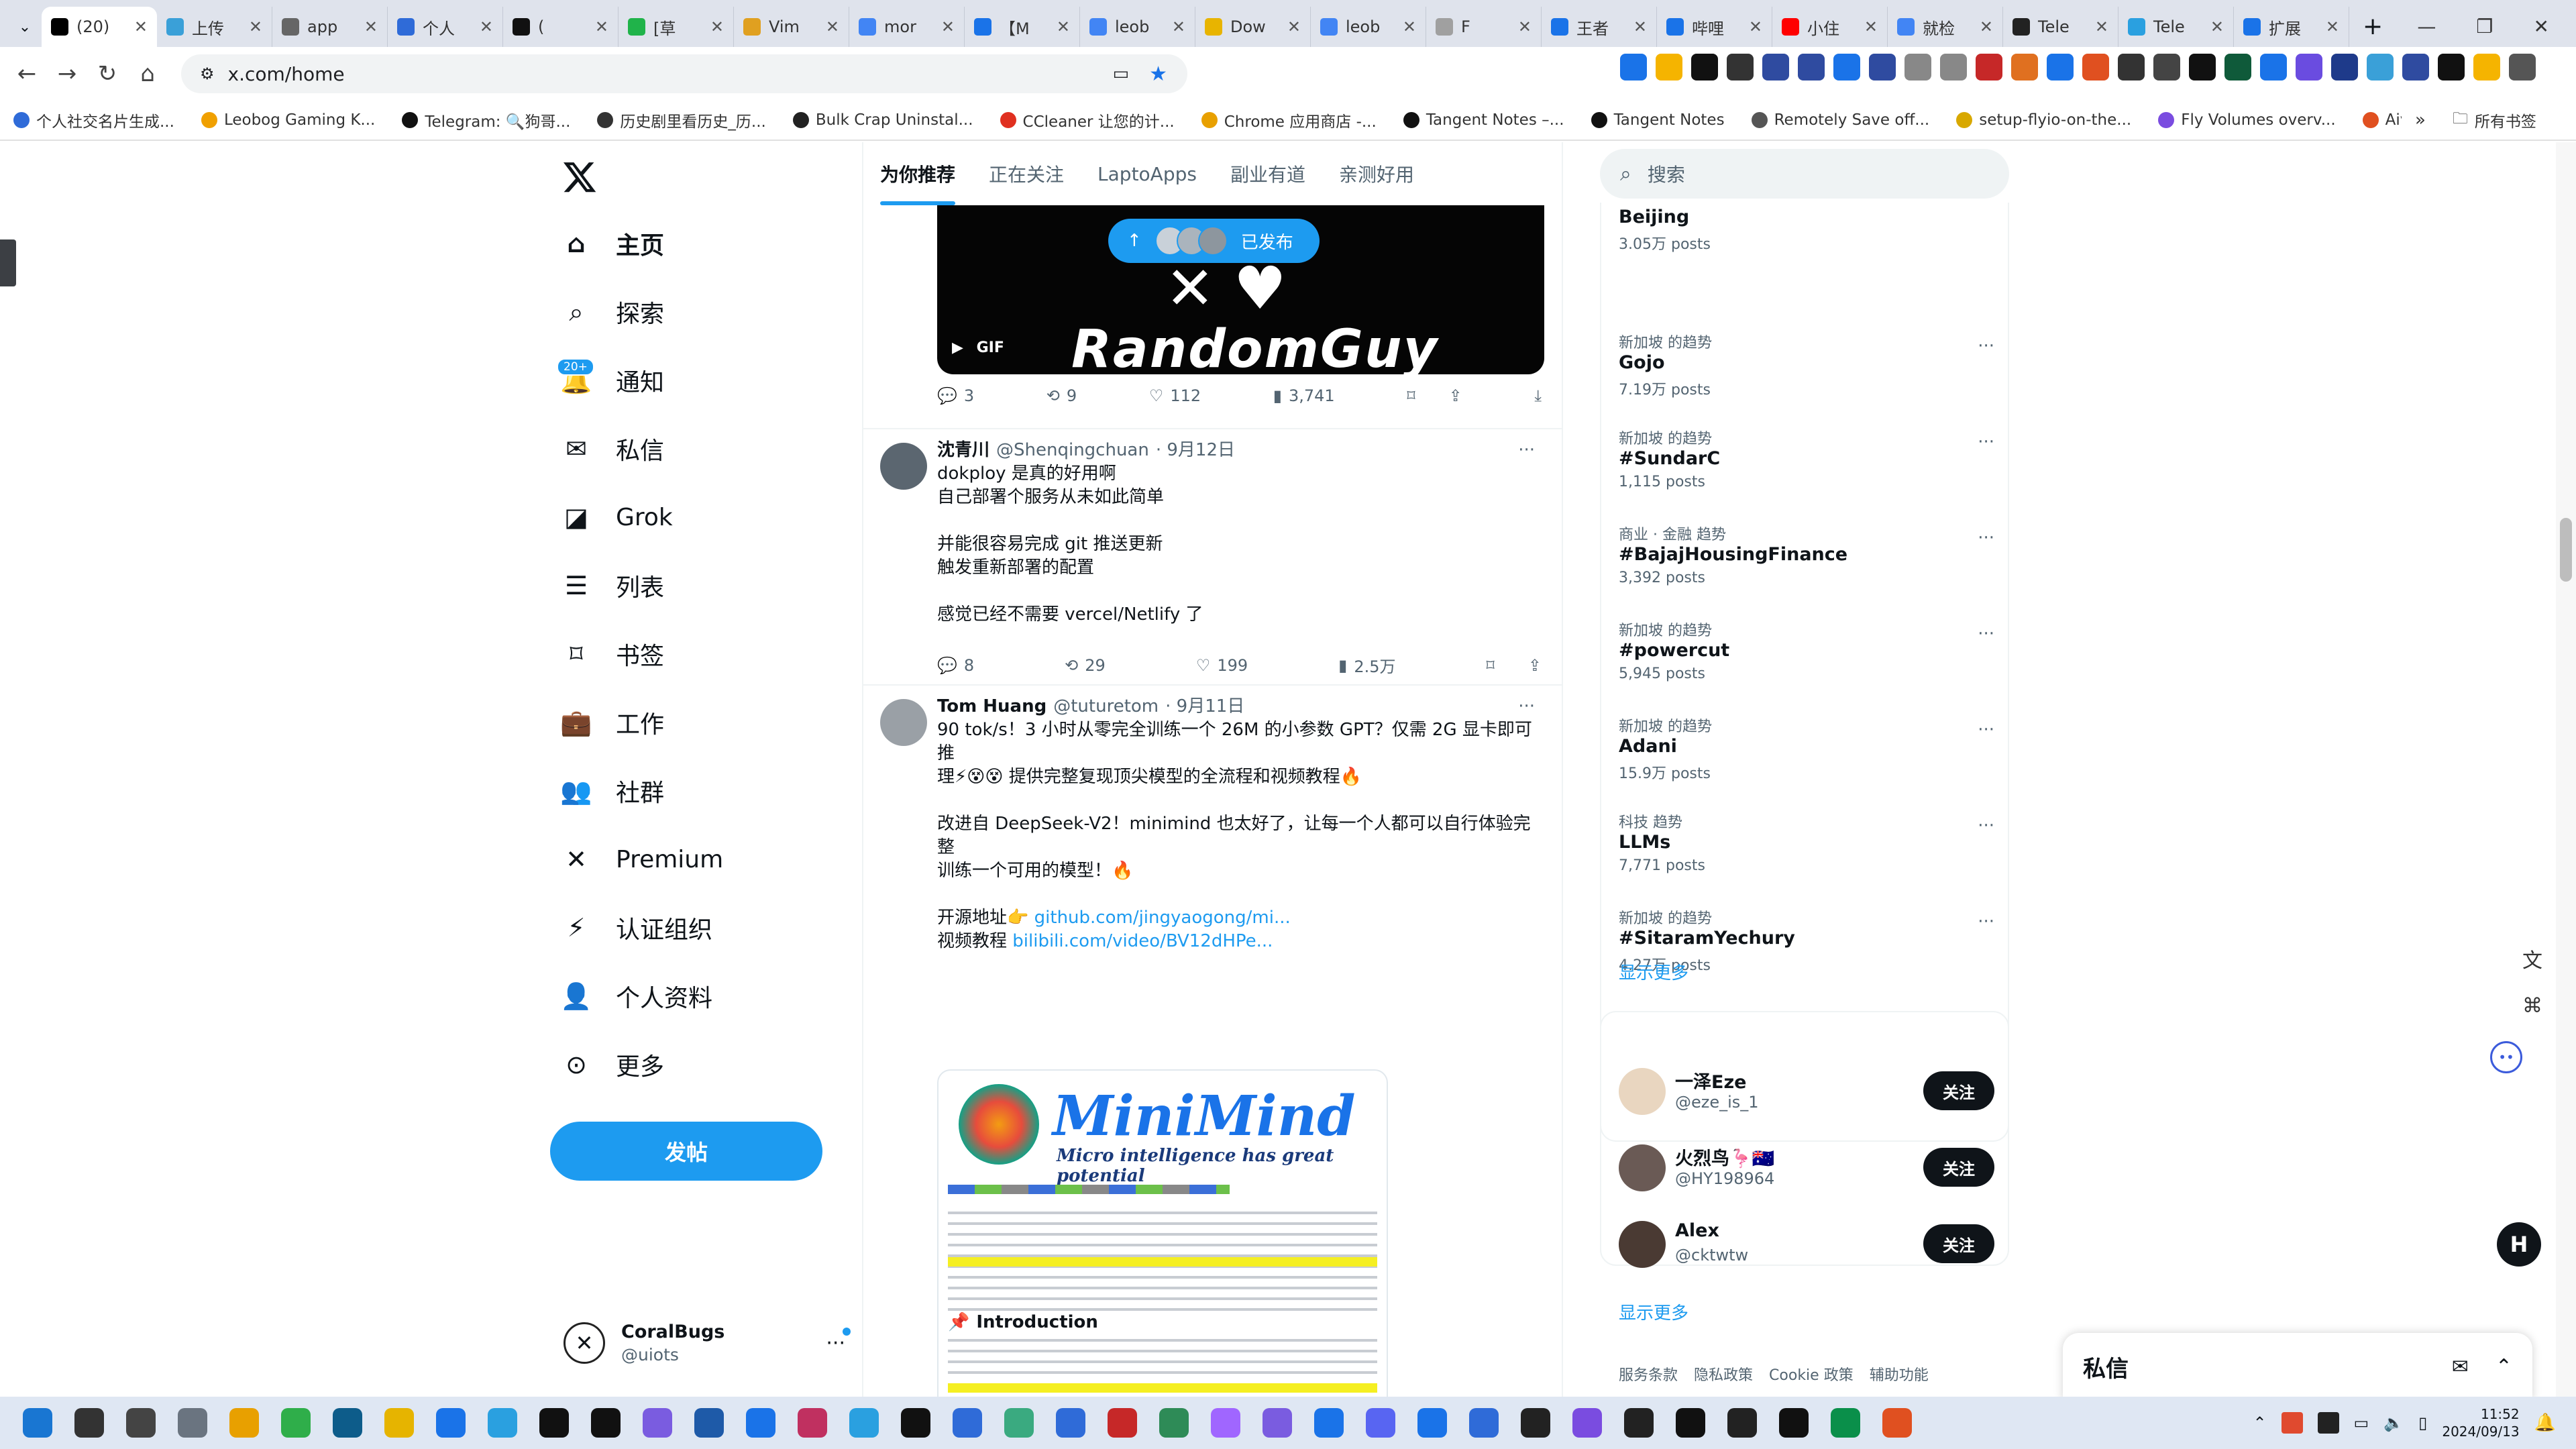  What do you see at coordinates (25, 27) in the screenshot?
I see `tab-search-button: ⌄` at bounding box center [25, 27].